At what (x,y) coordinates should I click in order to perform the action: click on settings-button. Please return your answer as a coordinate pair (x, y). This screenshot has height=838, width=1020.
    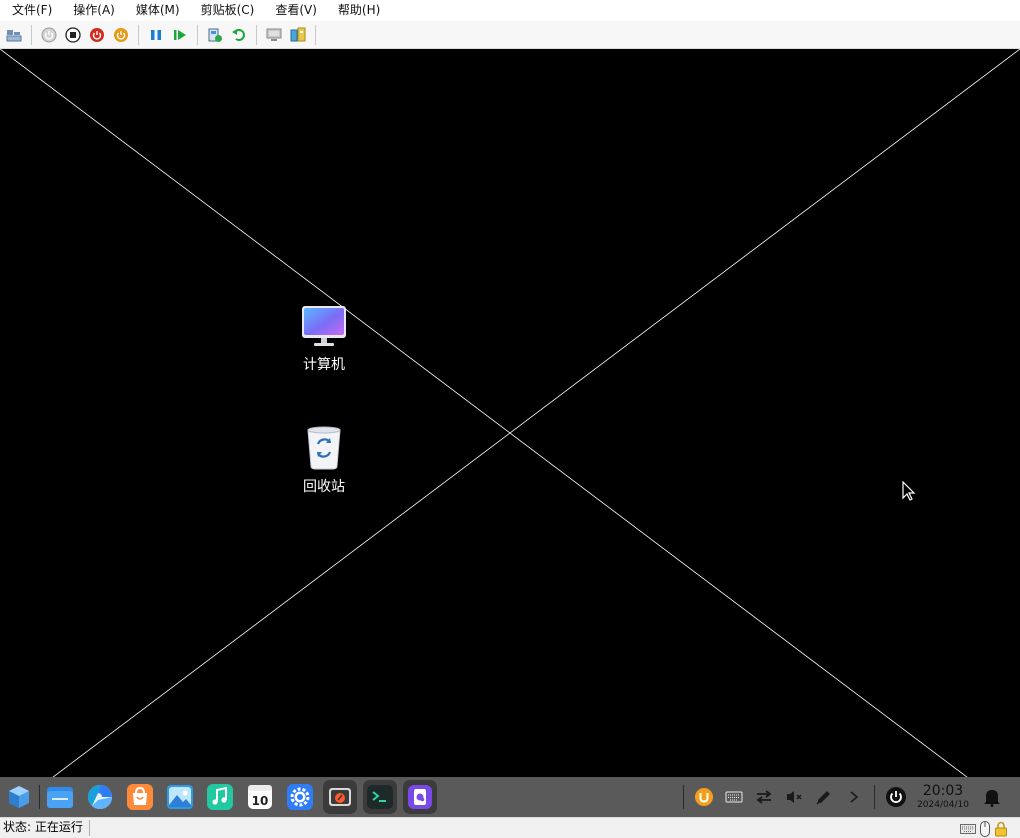
    Looking at the image, I should click on (300, 797).